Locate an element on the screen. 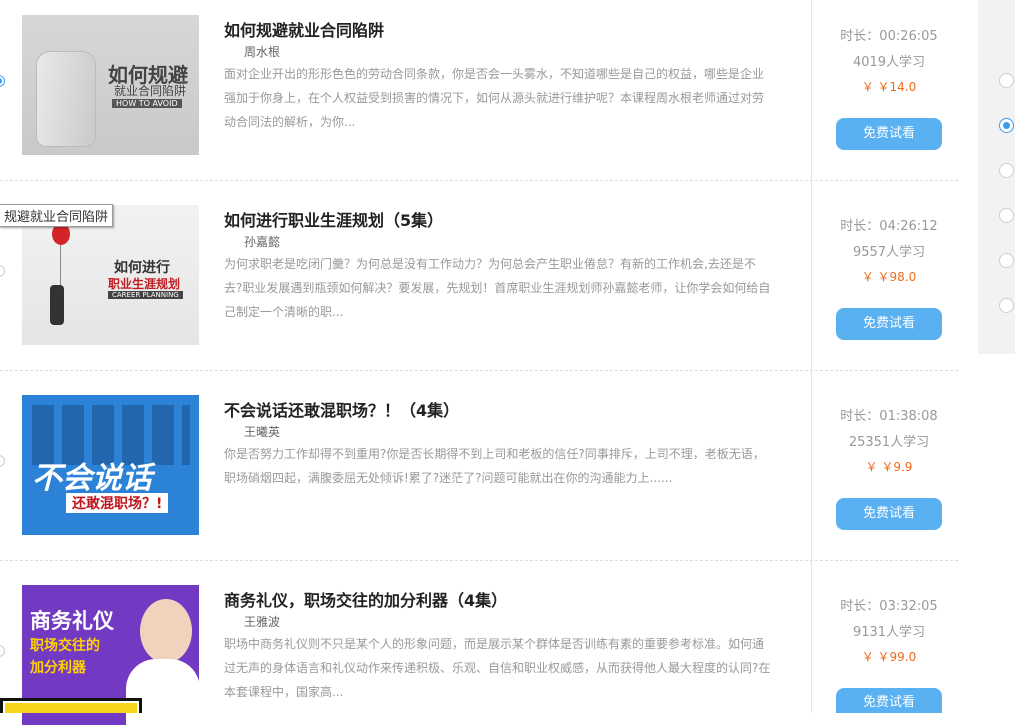 The width and height of the screenshot is (1015, 725). thumb-line3: 加分利器 is located at coordinates (58, 668).